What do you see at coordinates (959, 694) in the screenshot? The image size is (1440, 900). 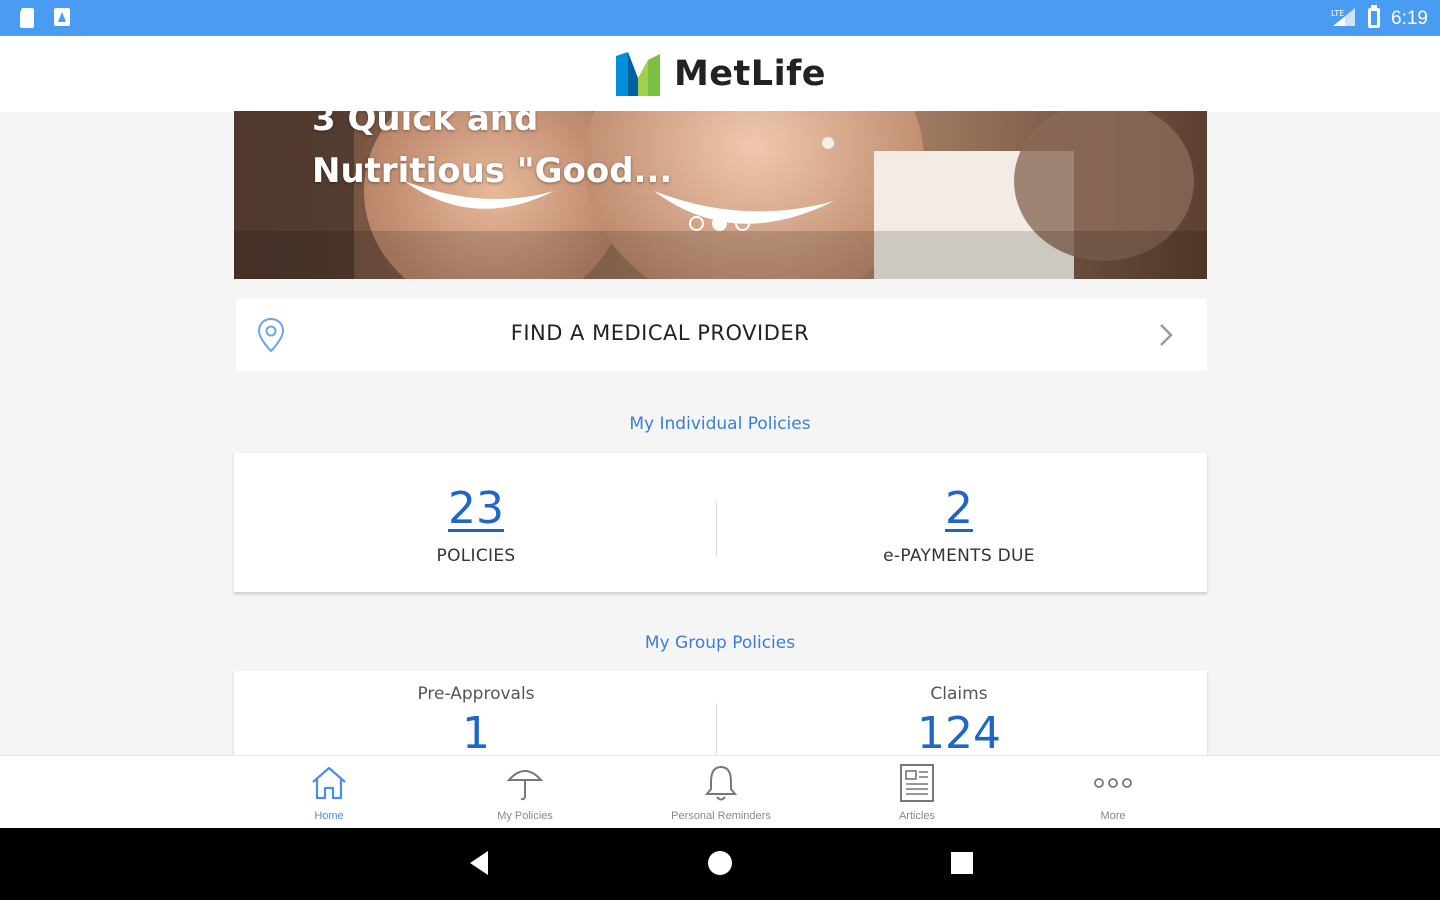 I see `claims-label: Claims` at bounding box center [959, 694].